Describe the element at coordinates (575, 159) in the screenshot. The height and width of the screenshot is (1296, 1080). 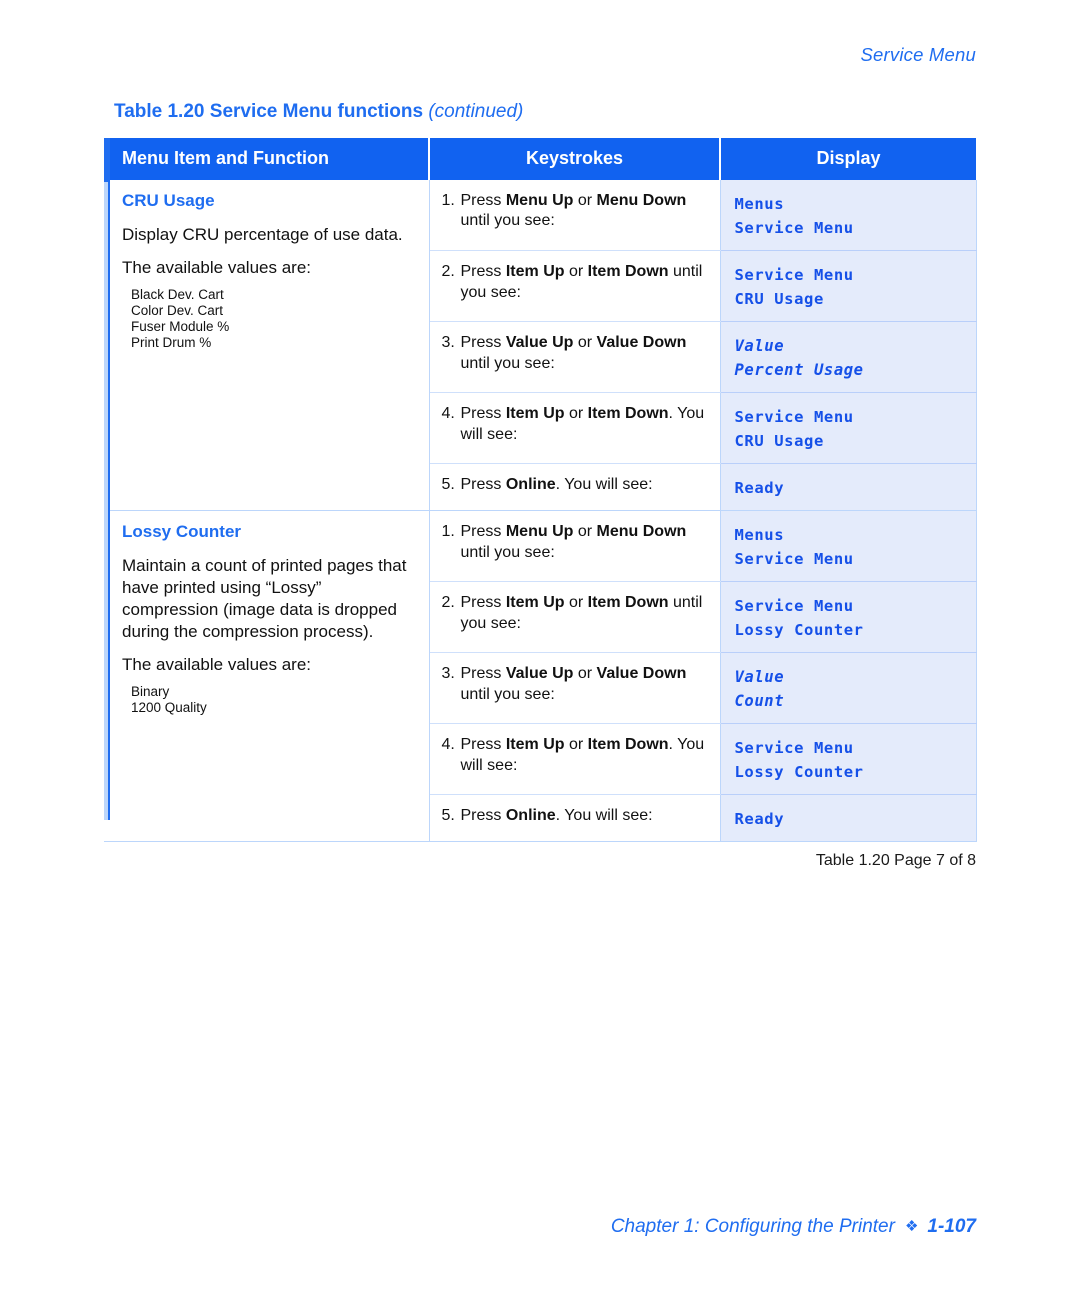
I see `column-header-keystrokes: Keystrokes` at that location.